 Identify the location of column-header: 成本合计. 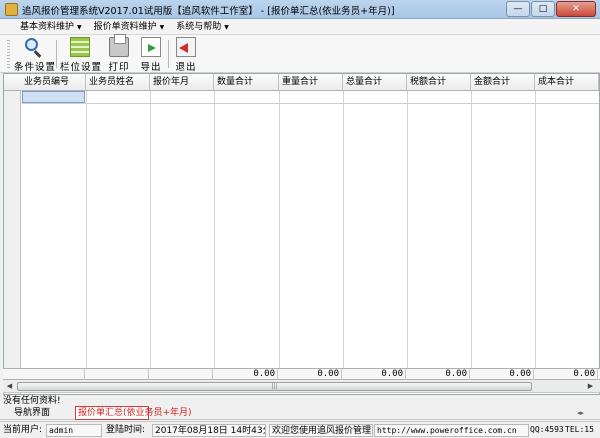
(567, 82).